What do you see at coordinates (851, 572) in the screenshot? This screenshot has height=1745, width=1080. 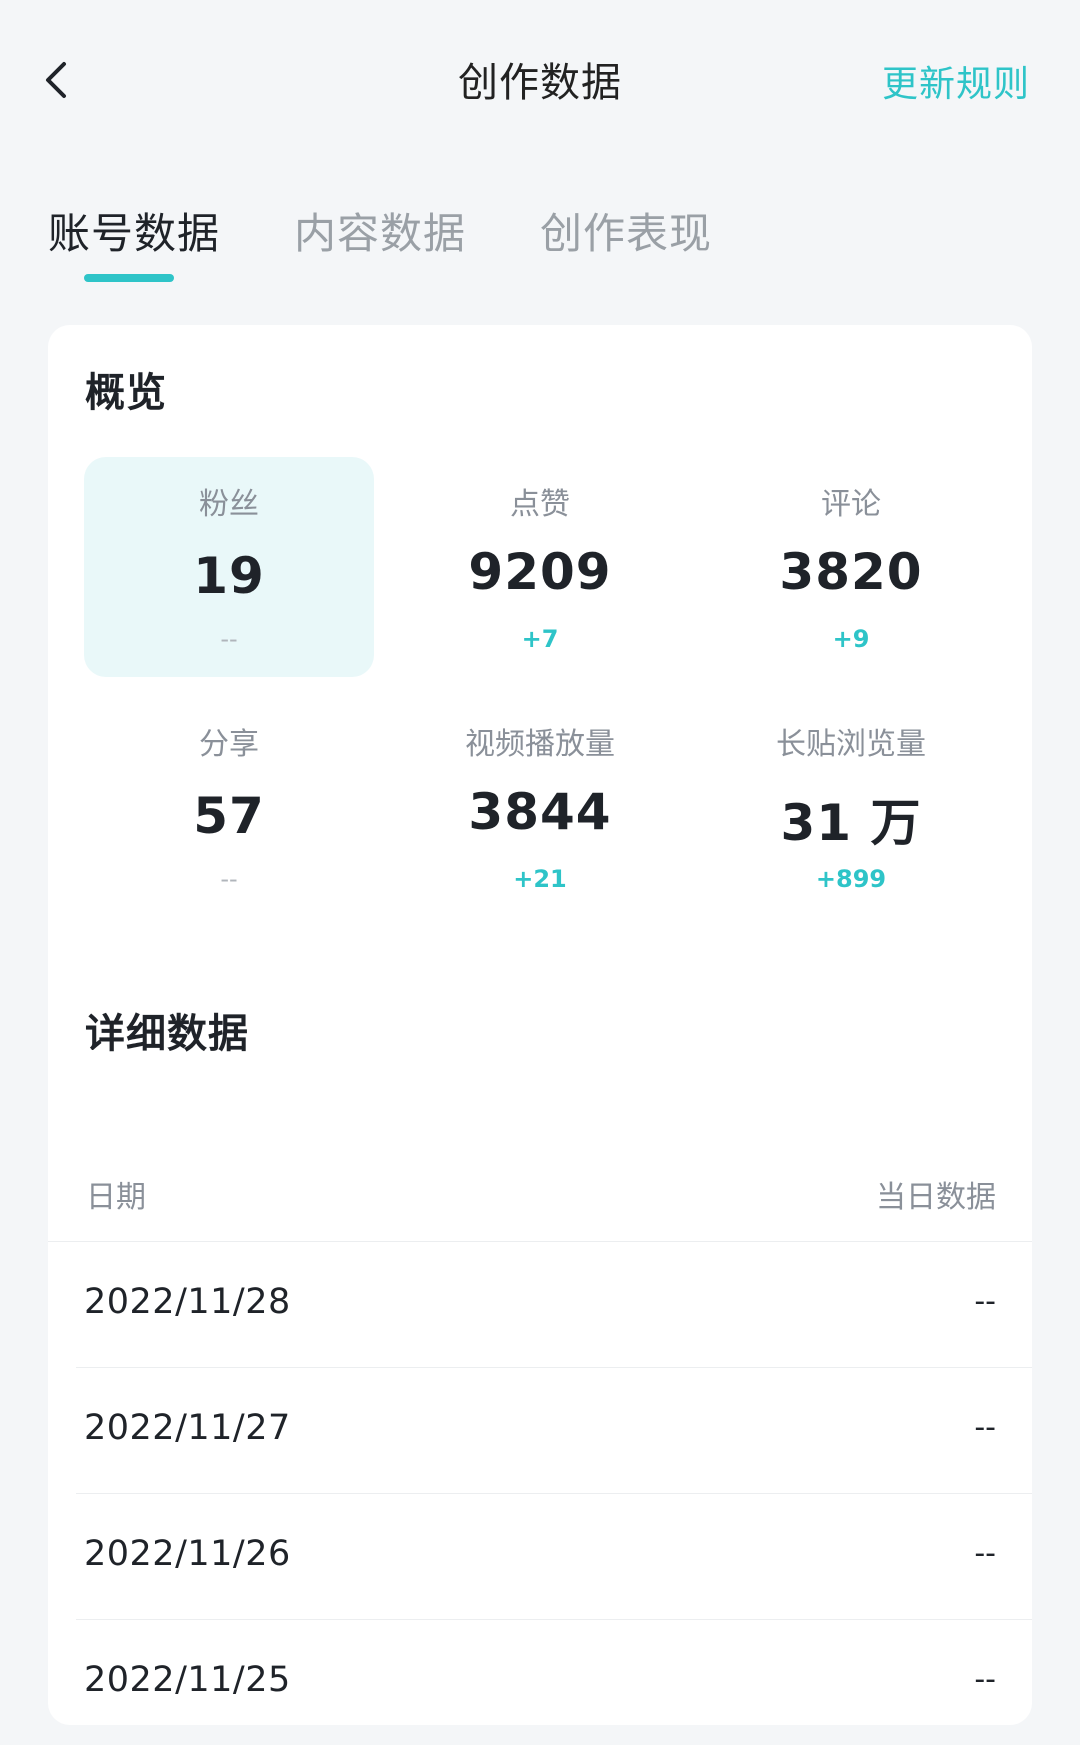 I see `stat-value: 3820` at bounding box center [851, 572].